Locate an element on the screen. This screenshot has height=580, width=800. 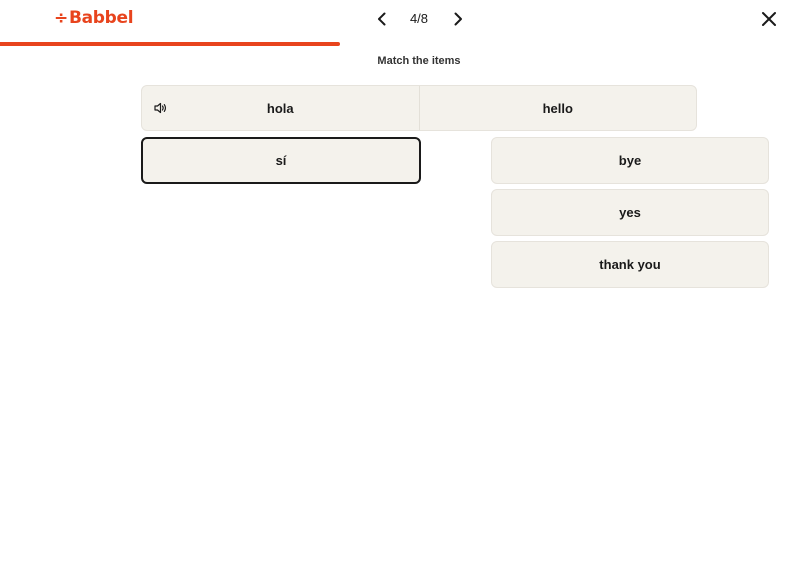
right-item-label: thank you is located at coordinates (630, 264).